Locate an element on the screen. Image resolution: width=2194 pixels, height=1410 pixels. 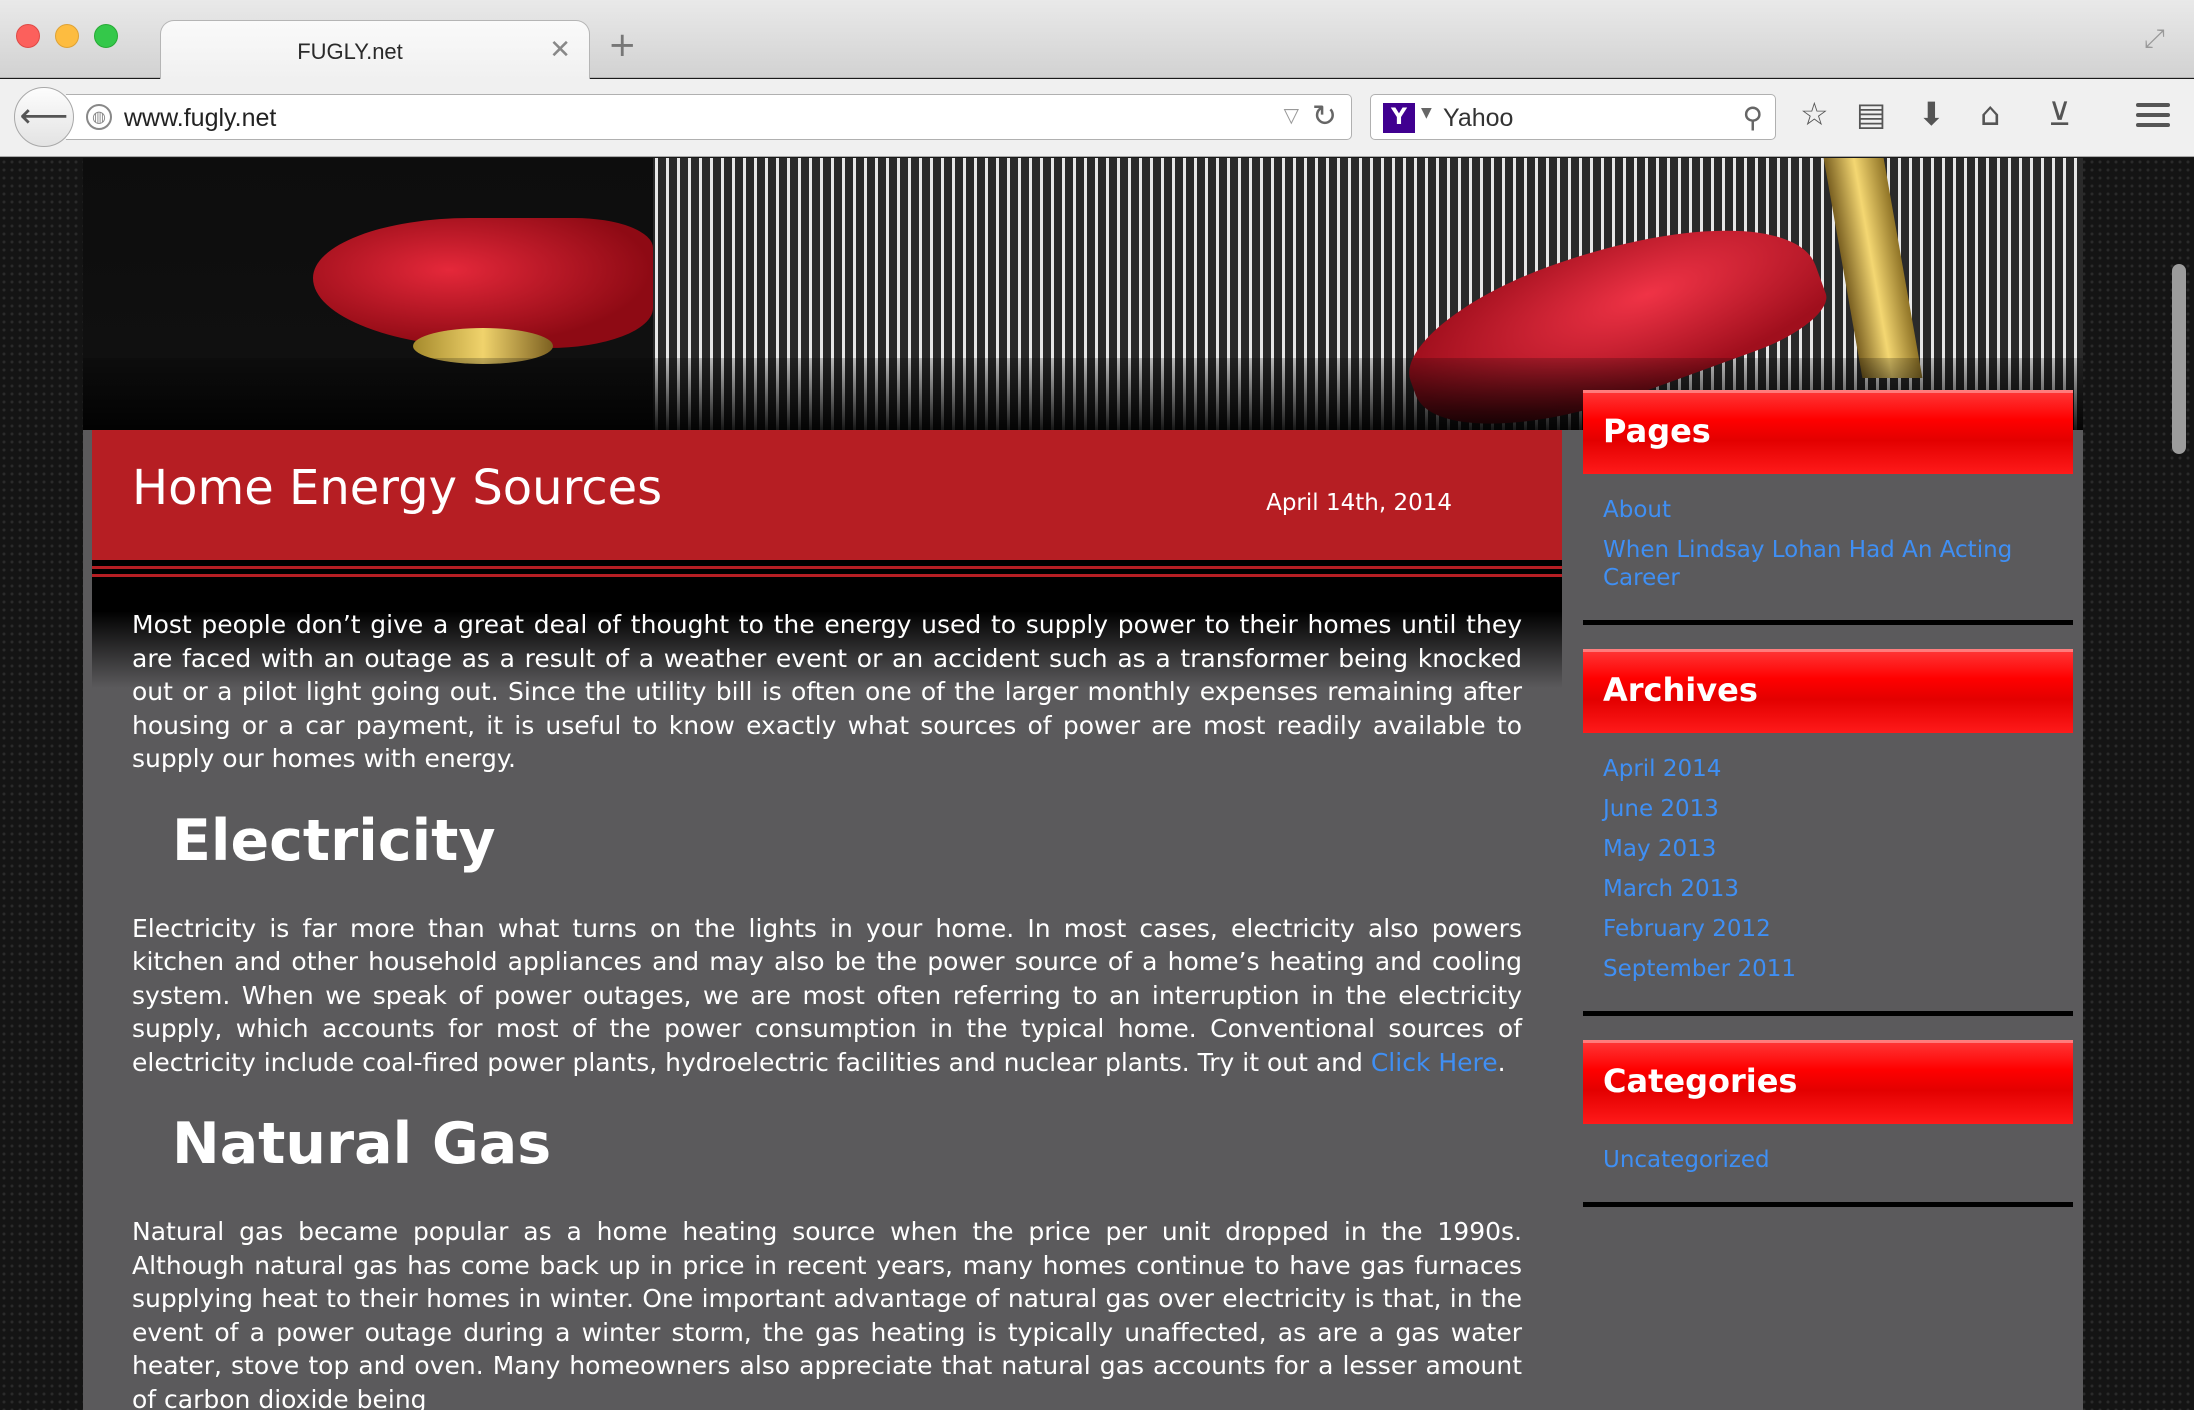
archive-link: September 2011 is located at coordinates (1828, 969).